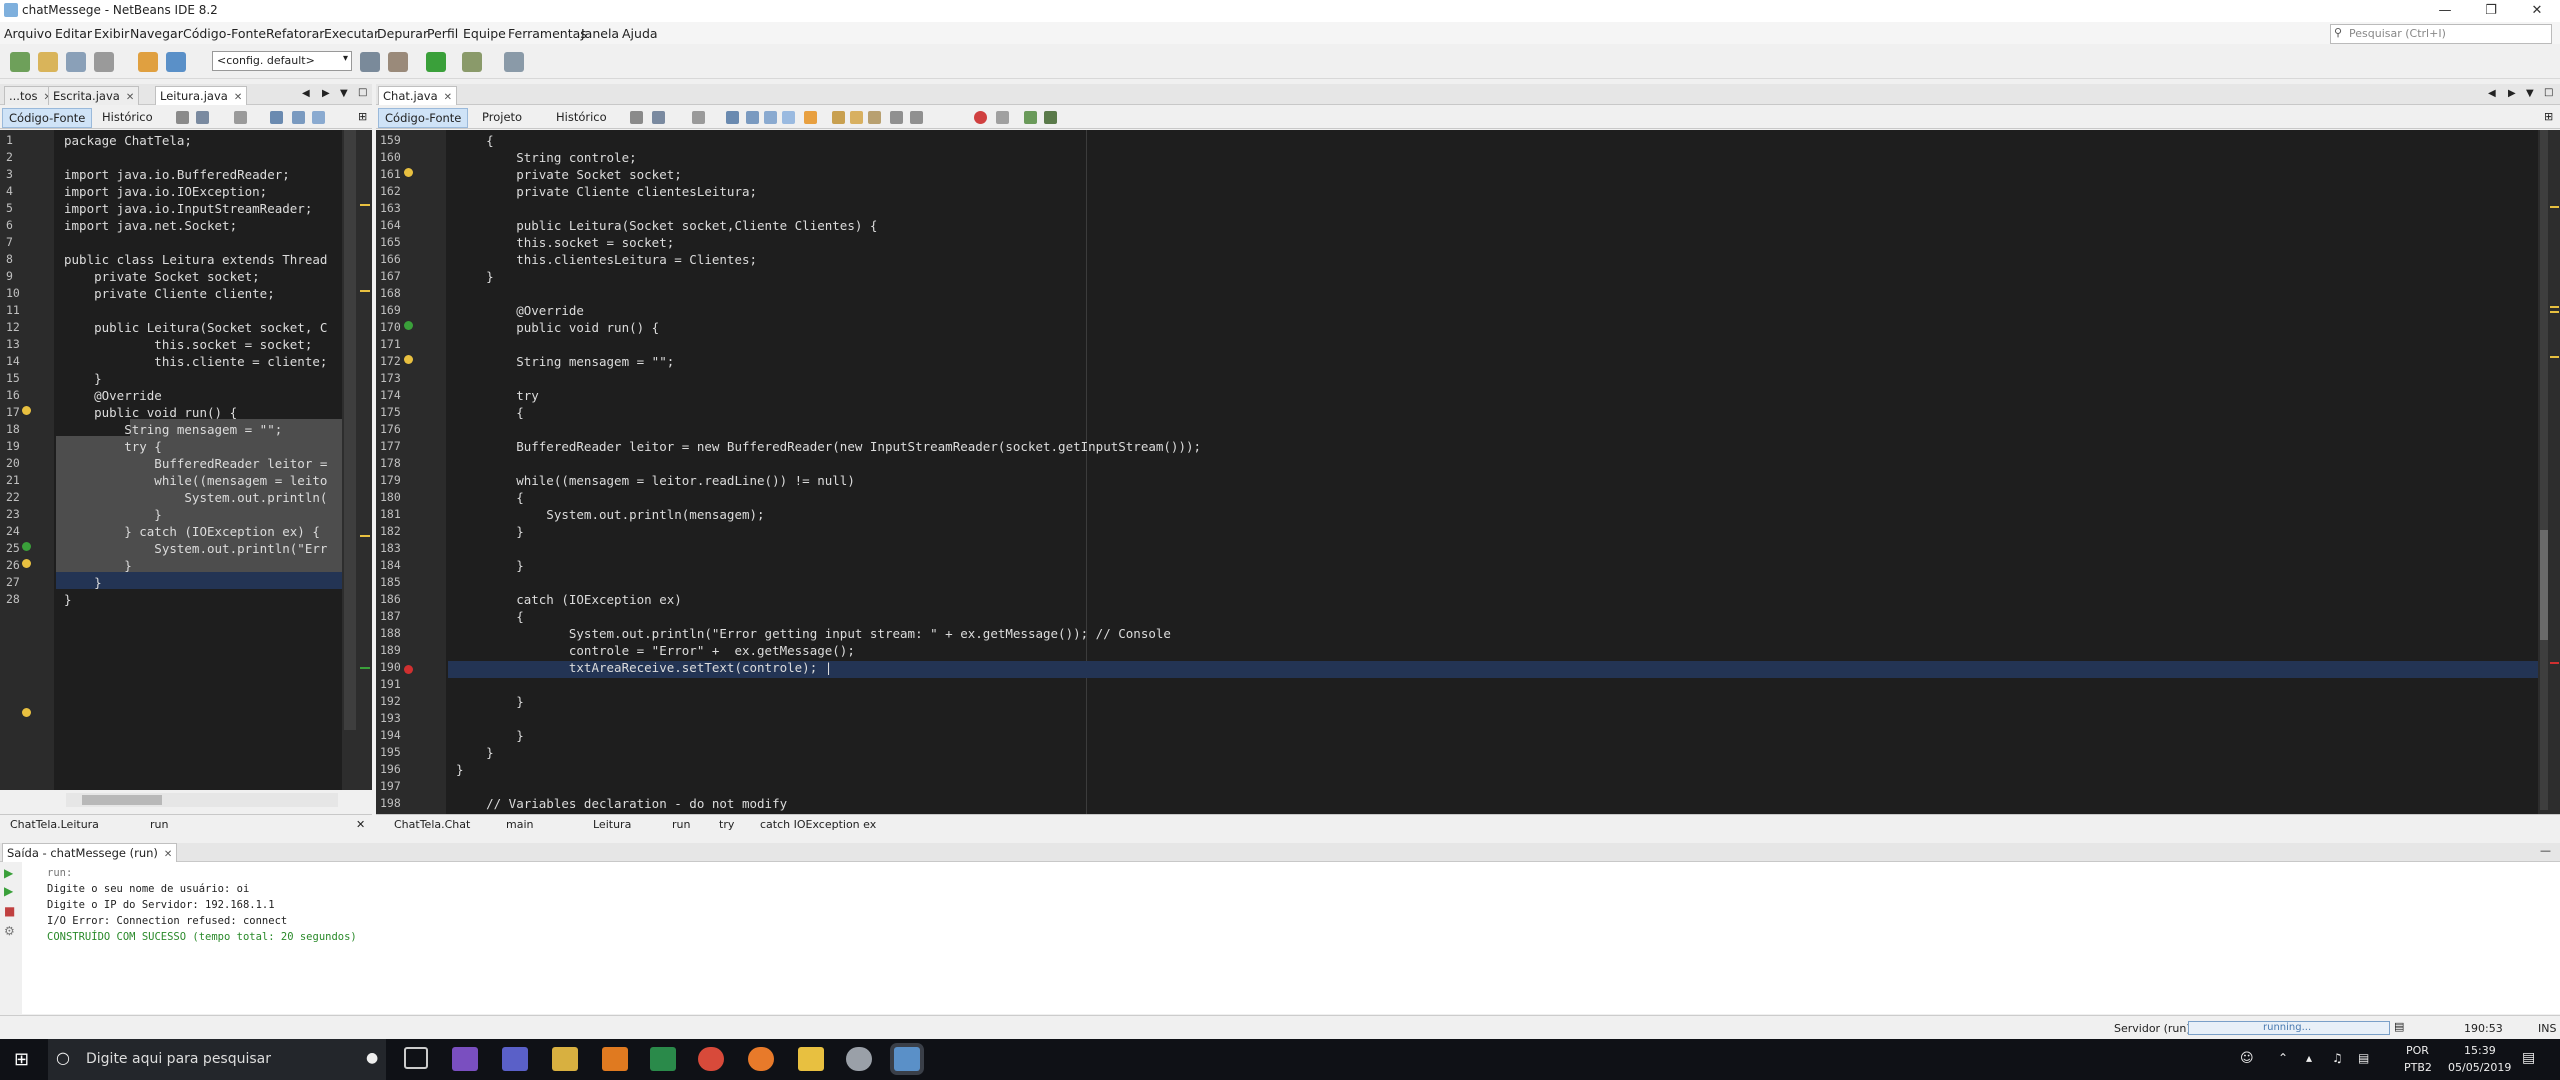 This screenshot has width=2560, height=1080. I want to click on breadcrumb-class: ChatTela.Chat, so click(432, 824).